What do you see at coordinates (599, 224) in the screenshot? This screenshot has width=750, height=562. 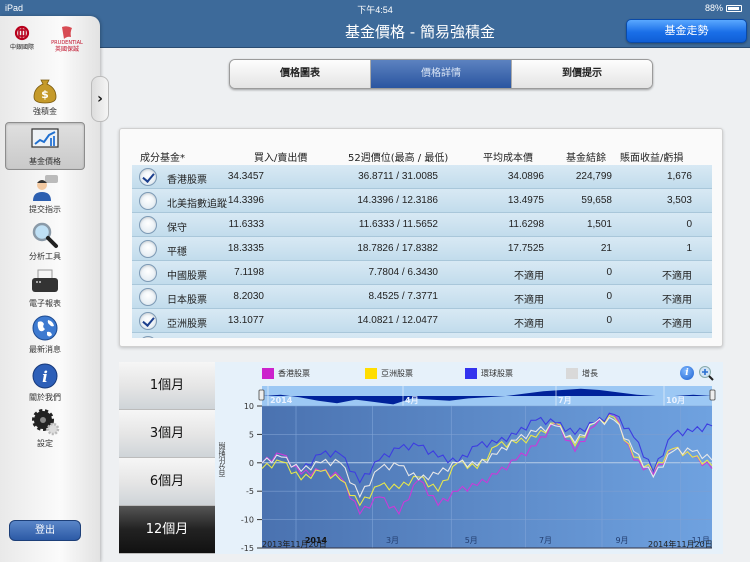 I see `fund-balance: 1,501` at bounding box center [599, 224].